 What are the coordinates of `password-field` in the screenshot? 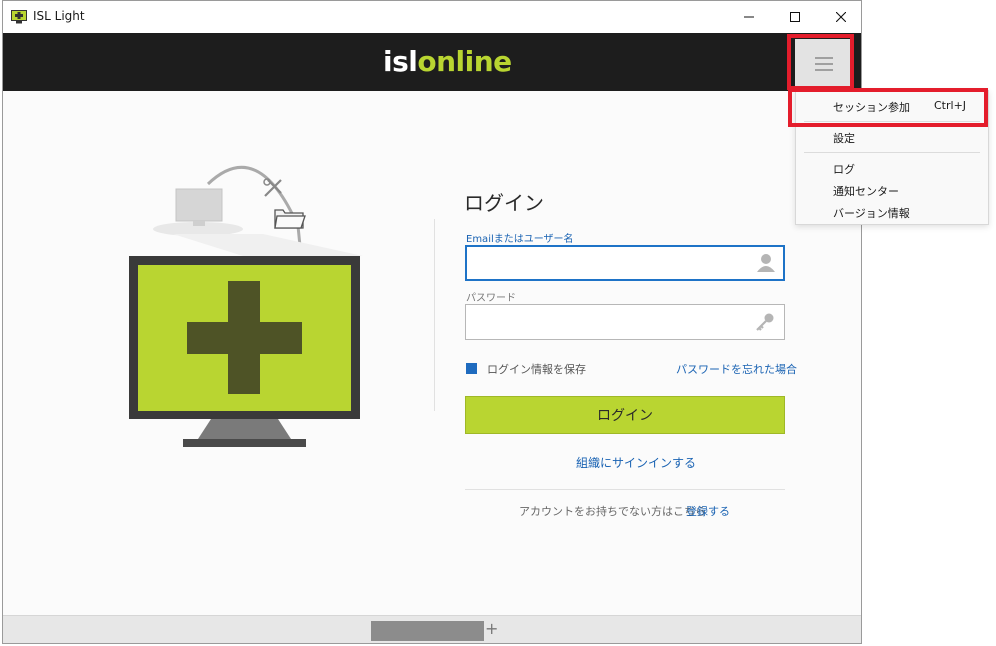 It's located at (625, 322).